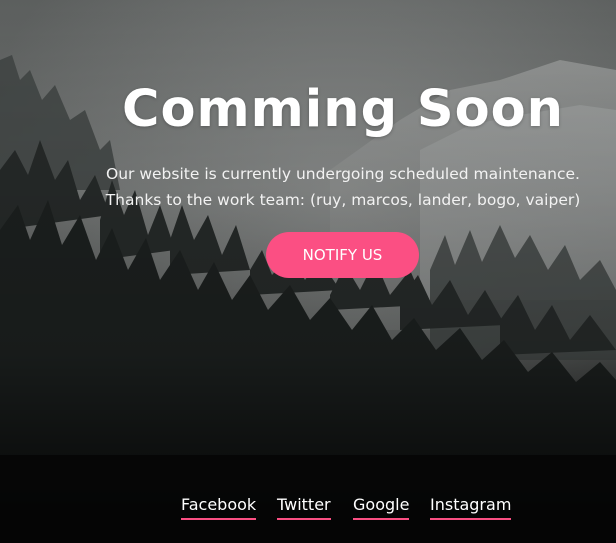 The height and width of the screenshot is (543, 616). Describe the element at coordinates (471, 507) in the screenshot. I see `instagram-link: Instagram` at that location.